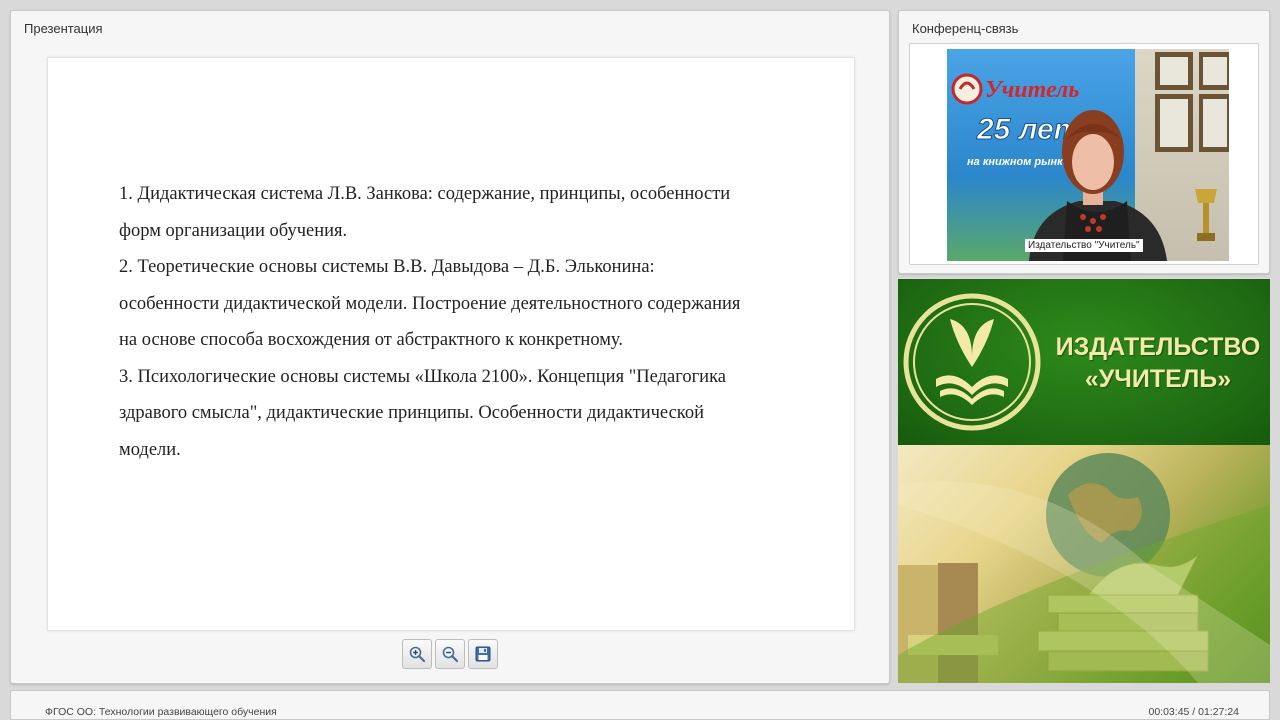 The width and height of the screenshot is (1280, 720). What do you see at coordinates (1084, 568) in the screenshot?
I see `books-globe-illustration` at bounding box center [1084, 568].